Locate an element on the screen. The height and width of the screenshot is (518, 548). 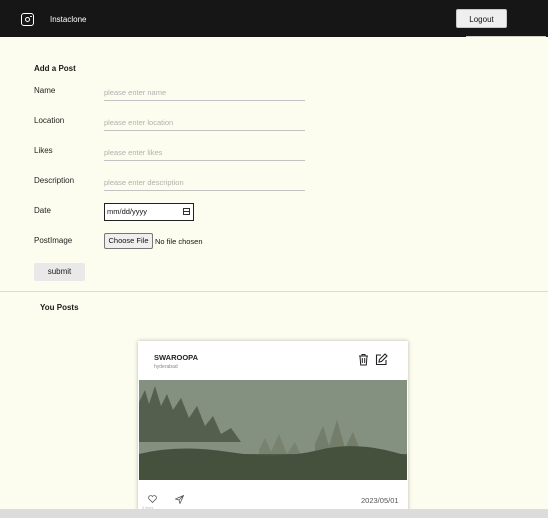
heart-icon is located at coordinates (152, 499).